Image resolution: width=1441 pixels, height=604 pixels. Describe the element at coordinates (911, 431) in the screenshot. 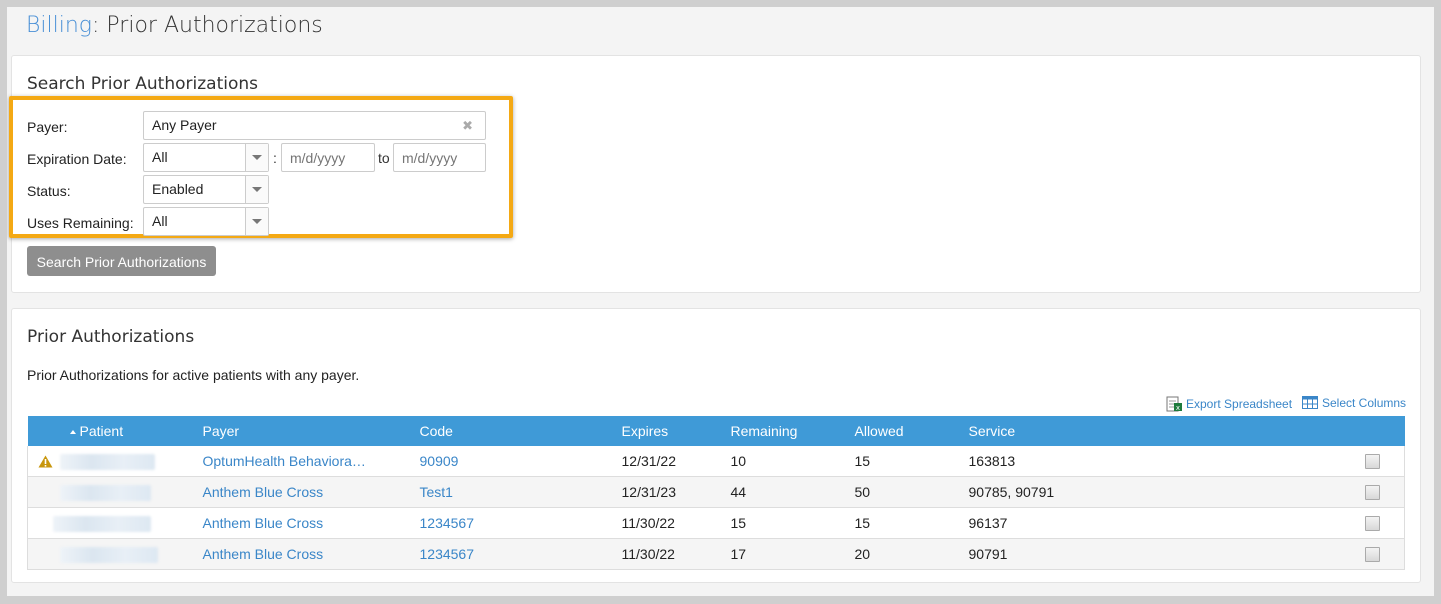

I see `column-header-allowed: Allowed` at that location.